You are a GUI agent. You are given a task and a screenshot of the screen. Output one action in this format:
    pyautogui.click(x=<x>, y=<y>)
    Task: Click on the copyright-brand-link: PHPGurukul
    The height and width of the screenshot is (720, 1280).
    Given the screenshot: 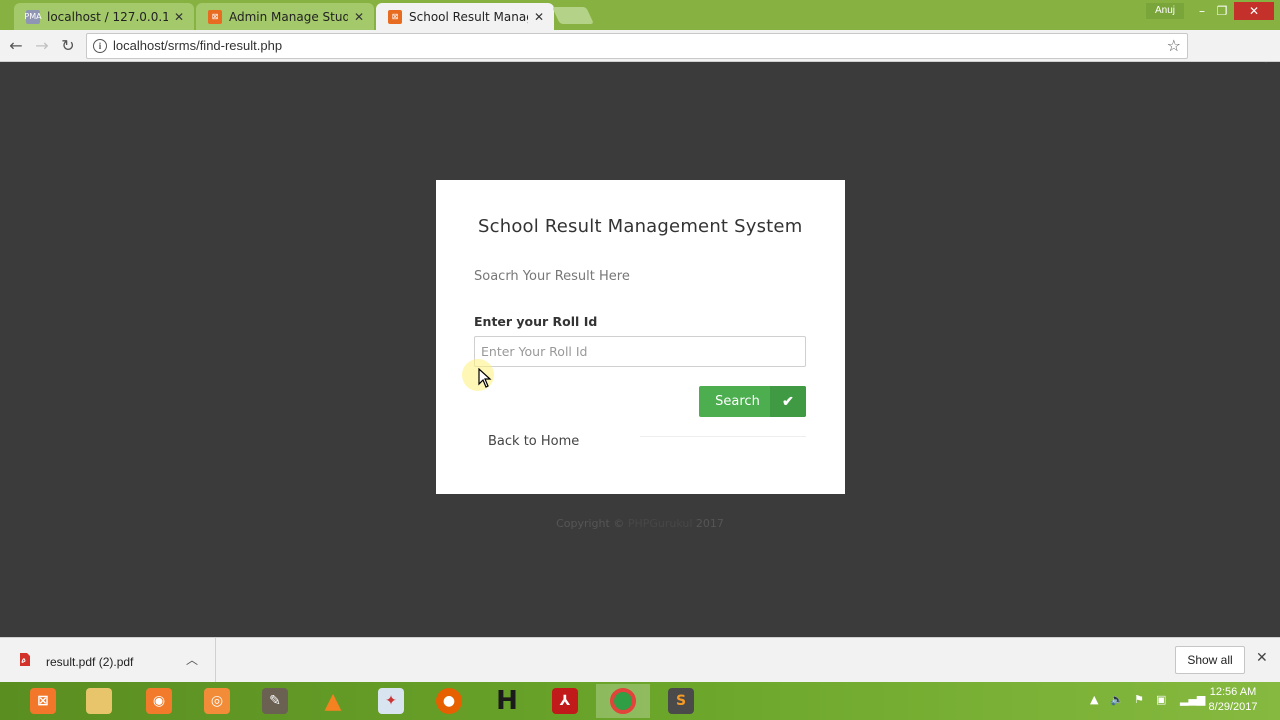 What is the action you would take?
    pyautogui.click(x=660, y=523)
    